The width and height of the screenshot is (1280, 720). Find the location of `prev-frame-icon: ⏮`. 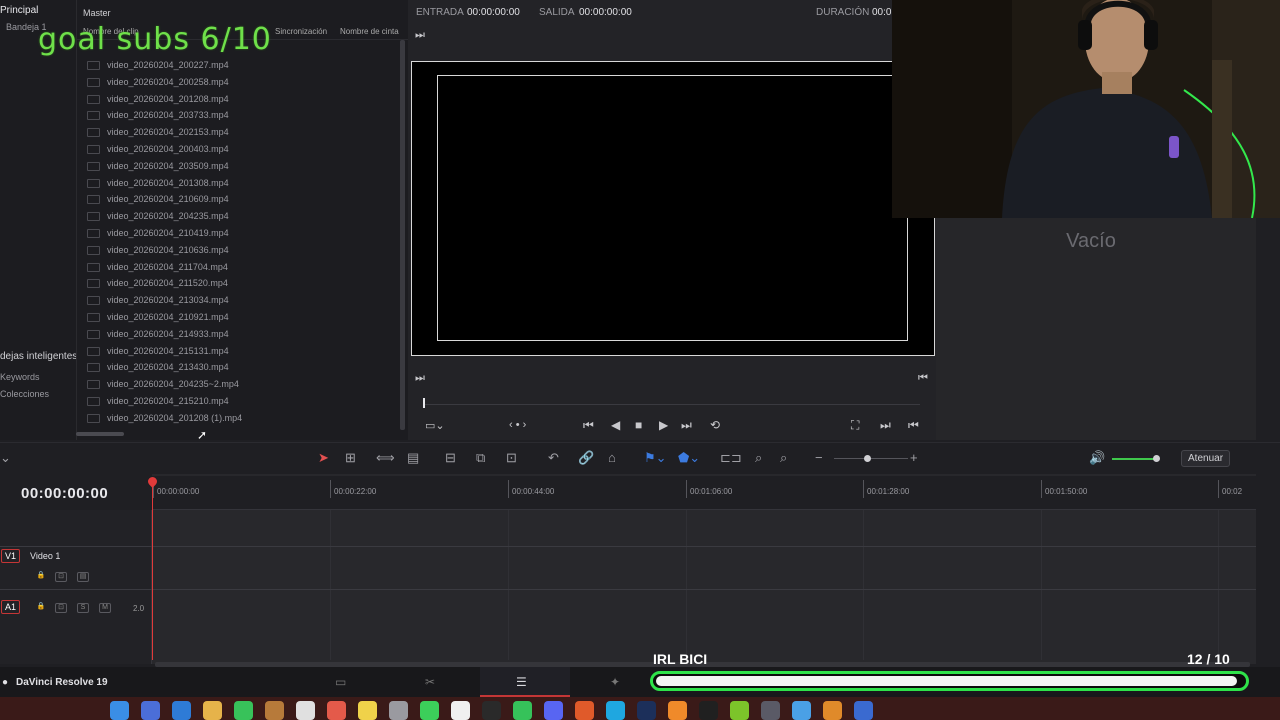

prev-frame-icon: ⏮ is located at coordinates (913, 425).